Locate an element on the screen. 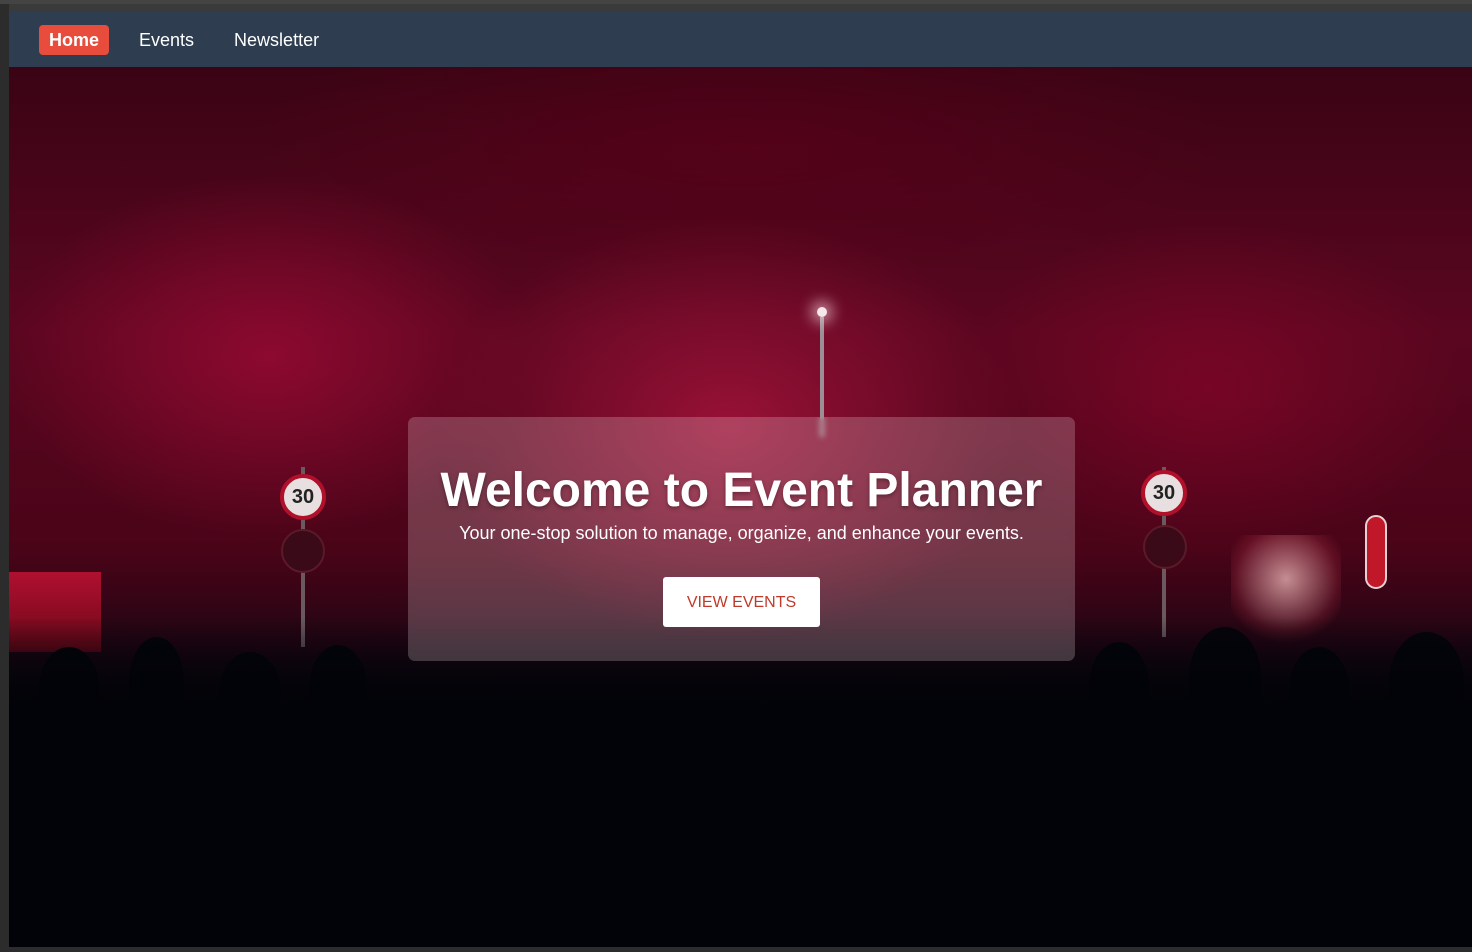 The height and width of the screenshot is (952, 1472). sign-plate-left is located at coordinates (303, 551).